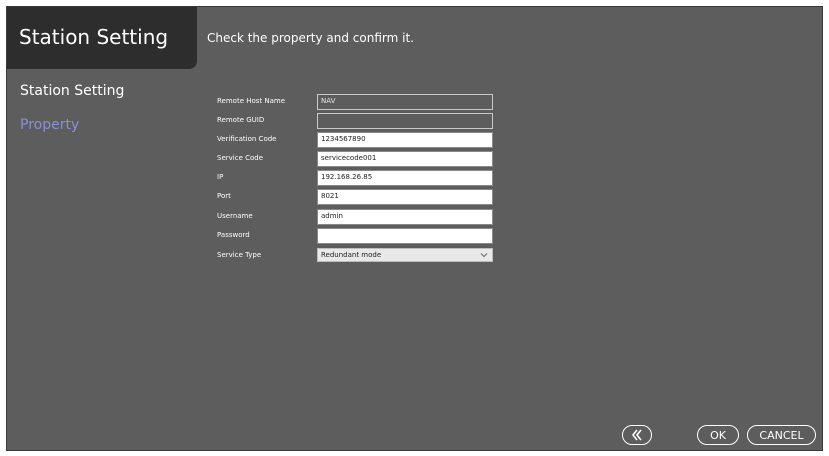  I want to click on remote-guid-label: Remote GUID, so click(241, 120).